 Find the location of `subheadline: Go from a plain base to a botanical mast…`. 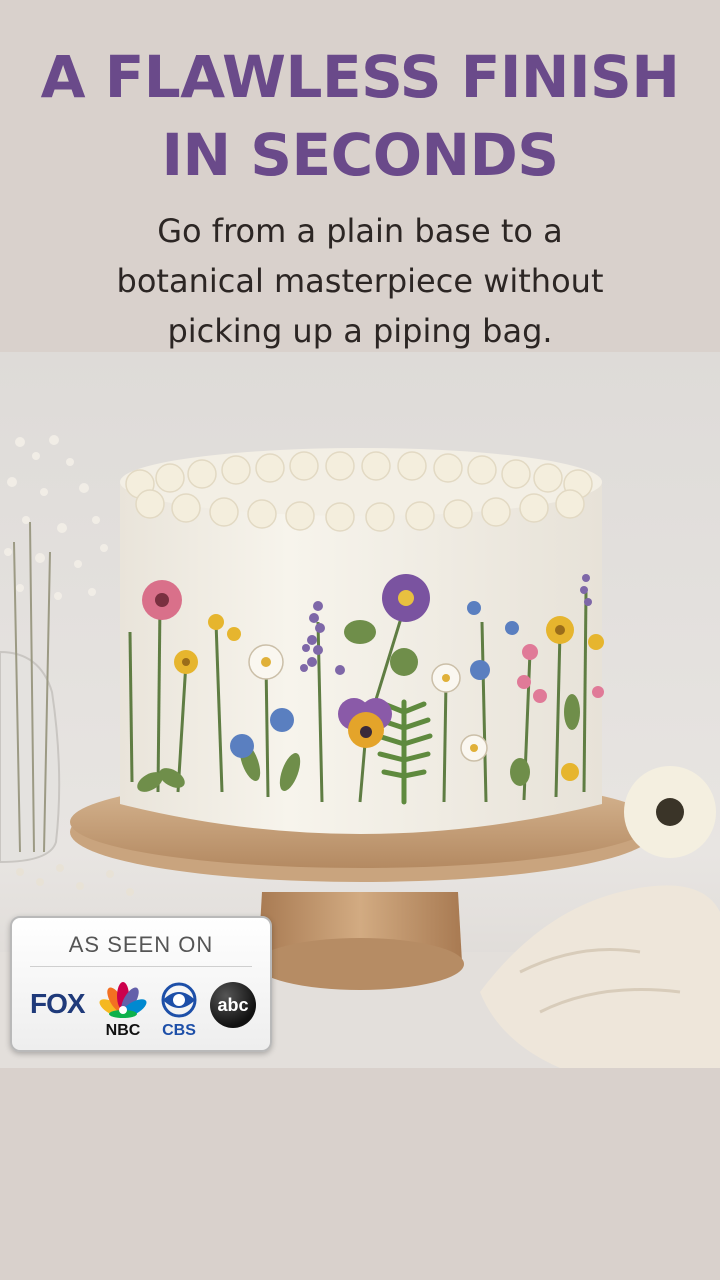

subheadline: Go from a plain base to a botanical mast… is located at coordinates (360, 281).